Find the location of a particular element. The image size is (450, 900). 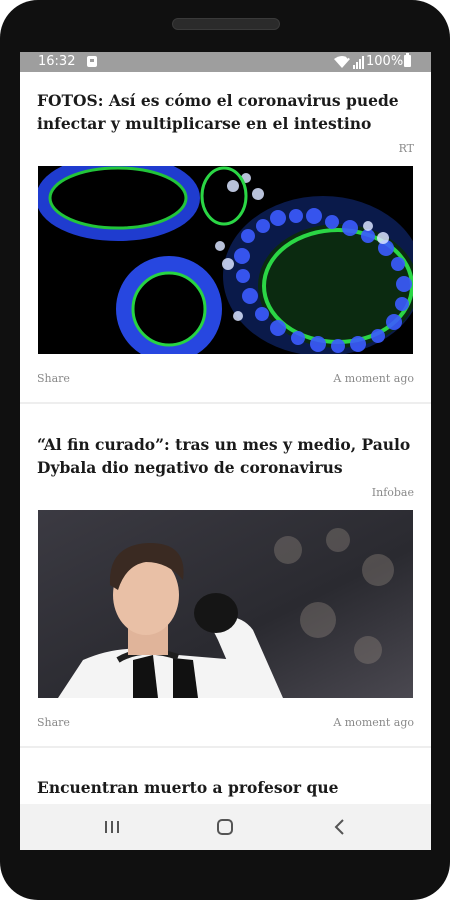

navigation-bar is located at coordinates (225, 827).